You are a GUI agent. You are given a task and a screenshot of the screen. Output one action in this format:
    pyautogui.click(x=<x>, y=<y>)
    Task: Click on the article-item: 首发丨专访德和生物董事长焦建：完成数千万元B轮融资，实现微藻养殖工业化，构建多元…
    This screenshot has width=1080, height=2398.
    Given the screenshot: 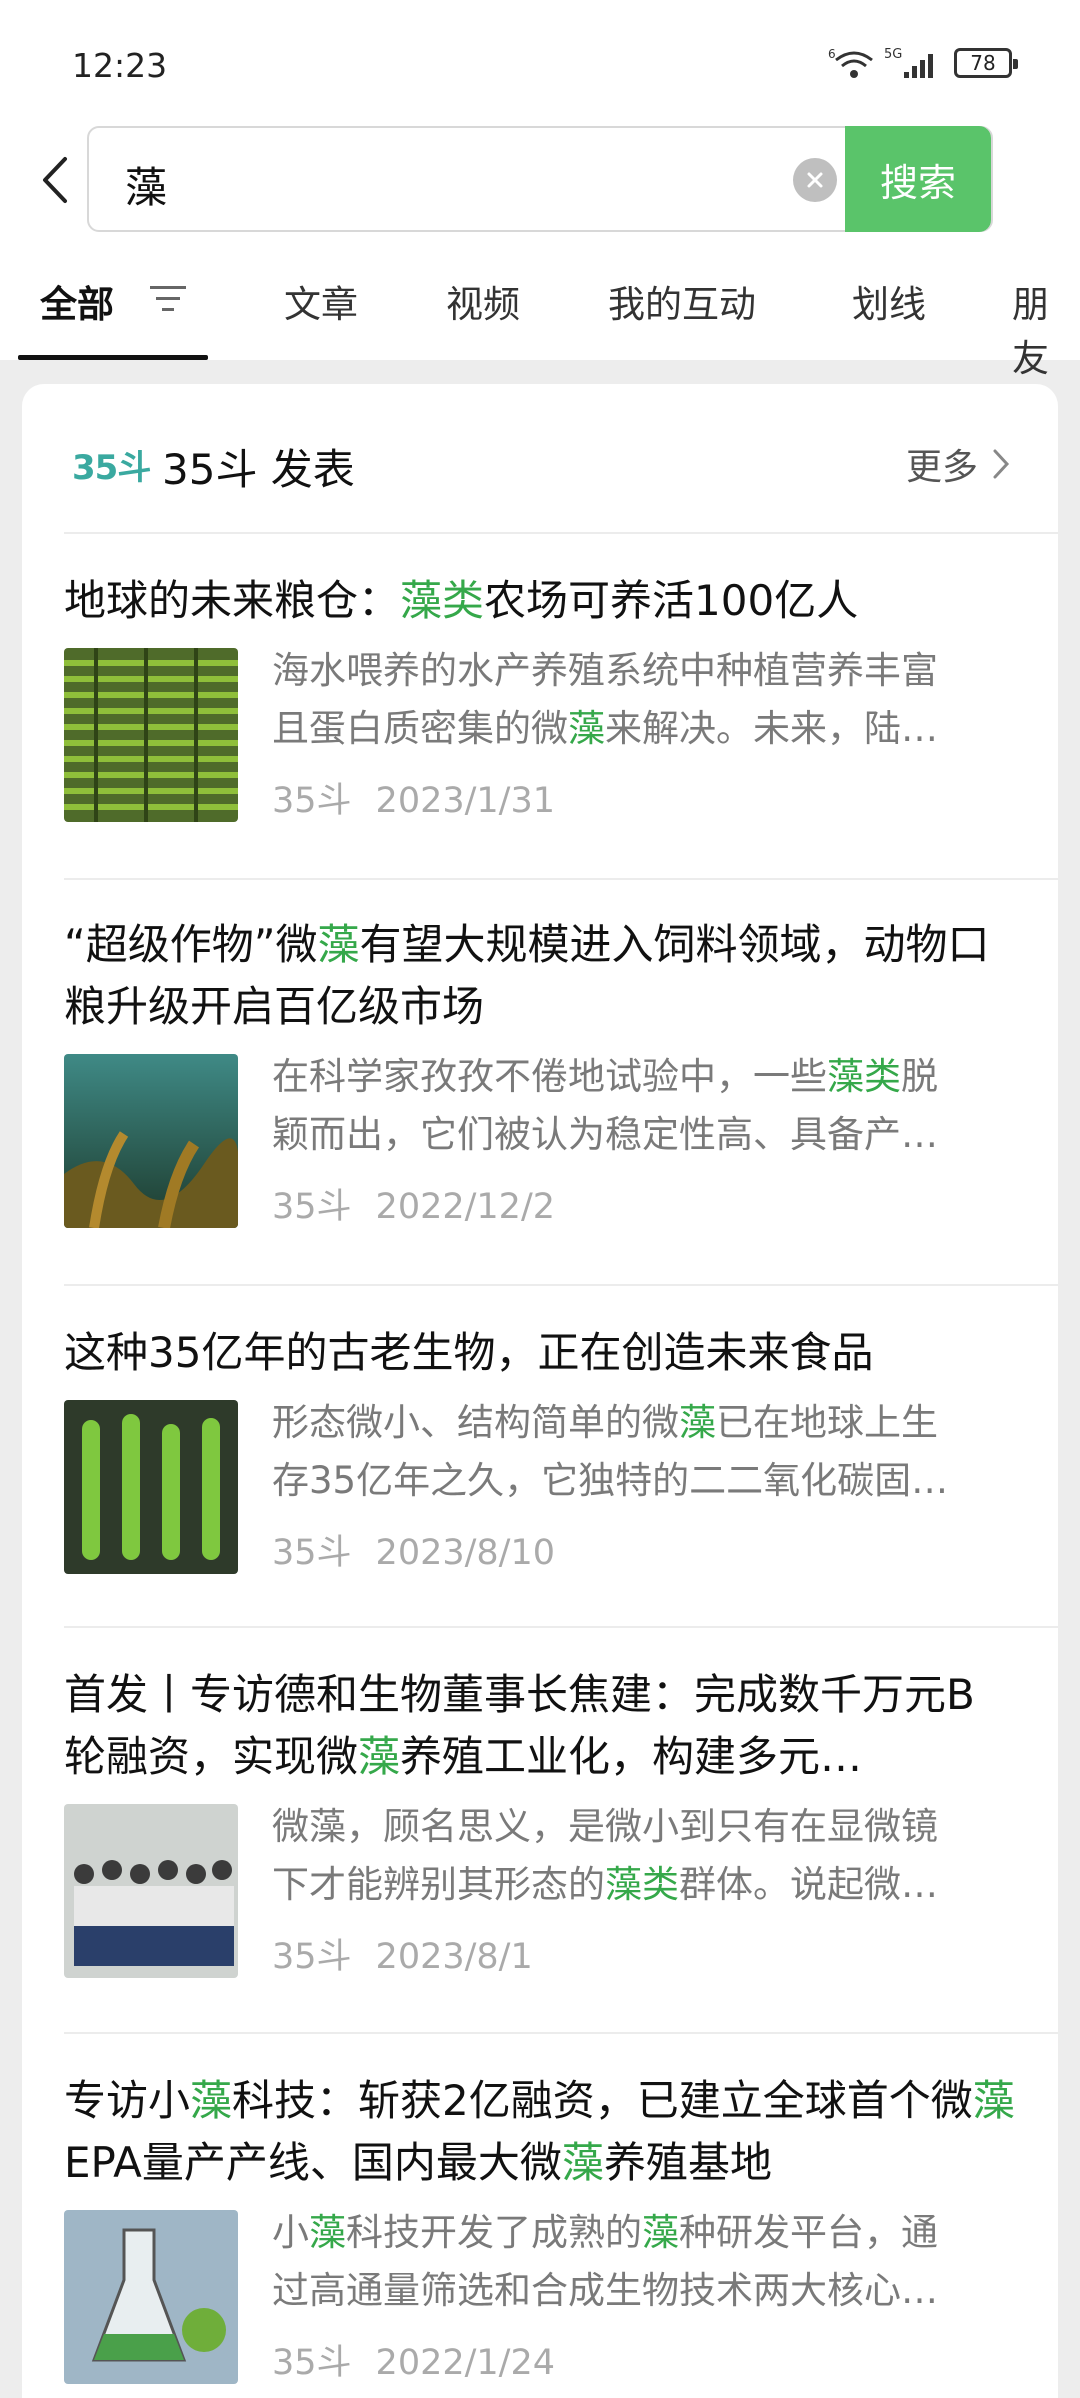 What is the action you would take?
    pyautogui.click(x=540, y=1821)
    